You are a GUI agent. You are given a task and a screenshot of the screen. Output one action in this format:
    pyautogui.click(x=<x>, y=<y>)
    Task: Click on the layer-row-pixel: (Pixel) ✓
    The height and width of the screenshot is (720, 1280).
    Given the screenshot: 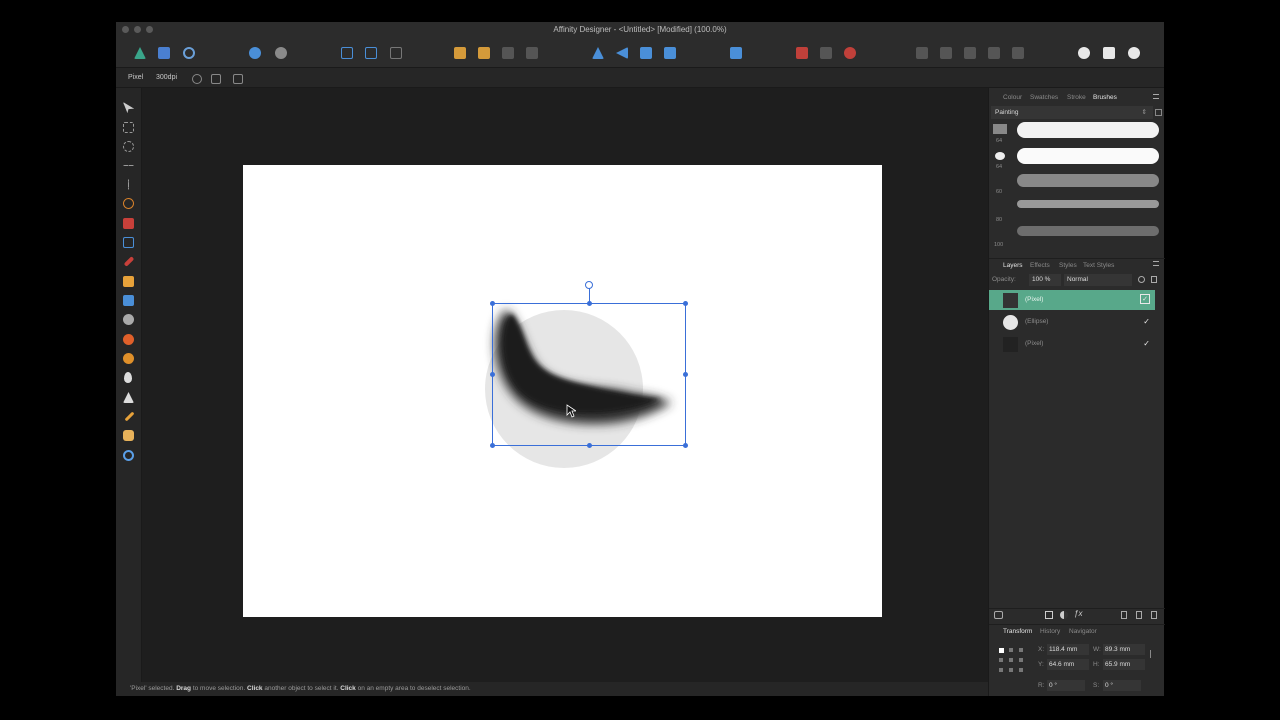 What is the action you would take?
    pyautogui.click(x=1072, y=344)
    